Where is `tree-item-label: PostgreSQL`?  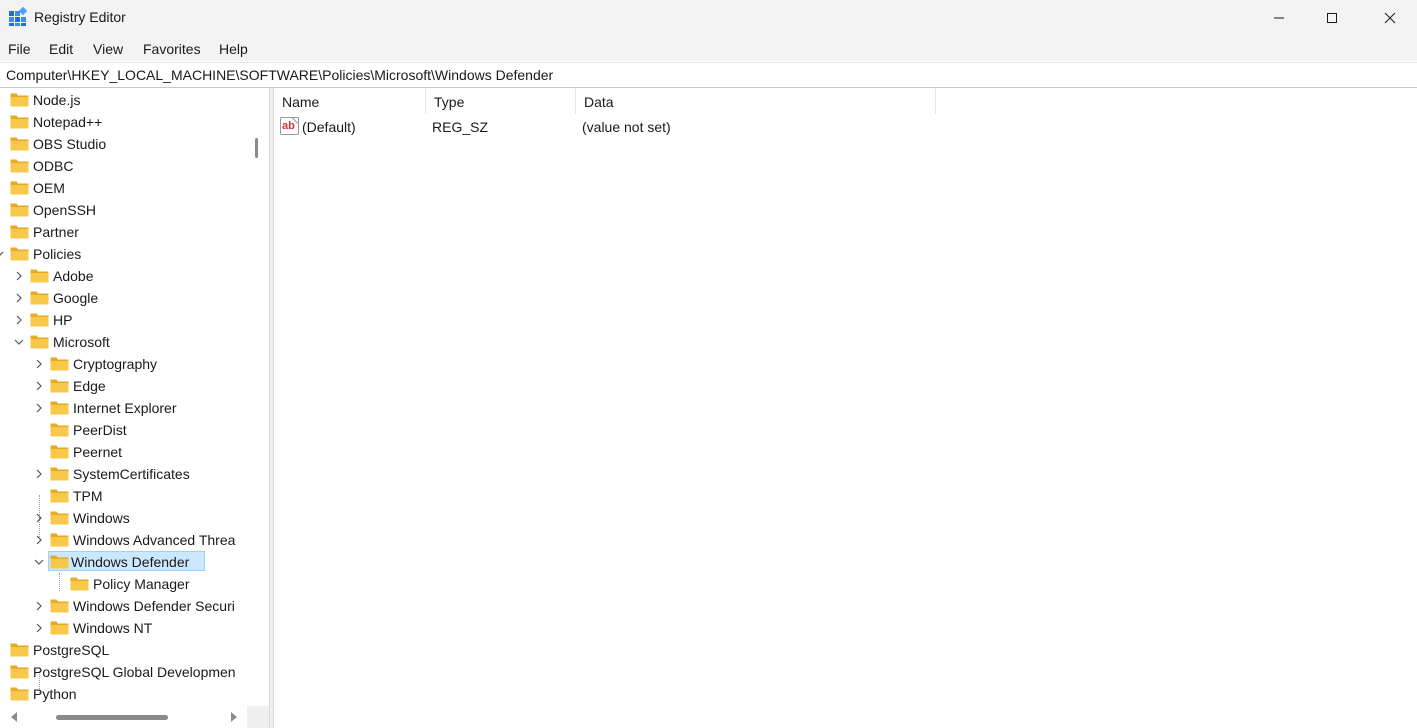
tree-item-label: PostgreSQL is located at coordinates (71, 650).